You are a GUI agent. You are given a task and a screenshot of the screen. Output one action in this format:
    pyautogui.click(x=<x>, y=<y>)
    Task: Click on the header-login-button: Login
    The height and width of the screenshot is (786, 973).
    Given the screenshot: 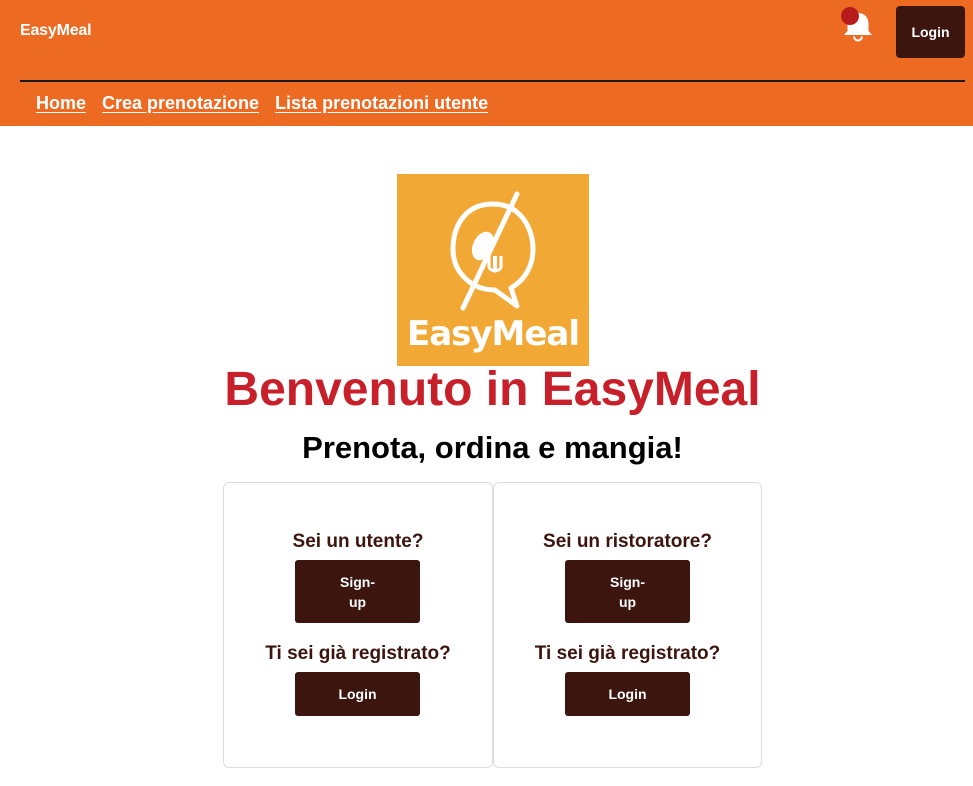 What is the action you would take?
    pyautogui.click(x=930, y=32)
    